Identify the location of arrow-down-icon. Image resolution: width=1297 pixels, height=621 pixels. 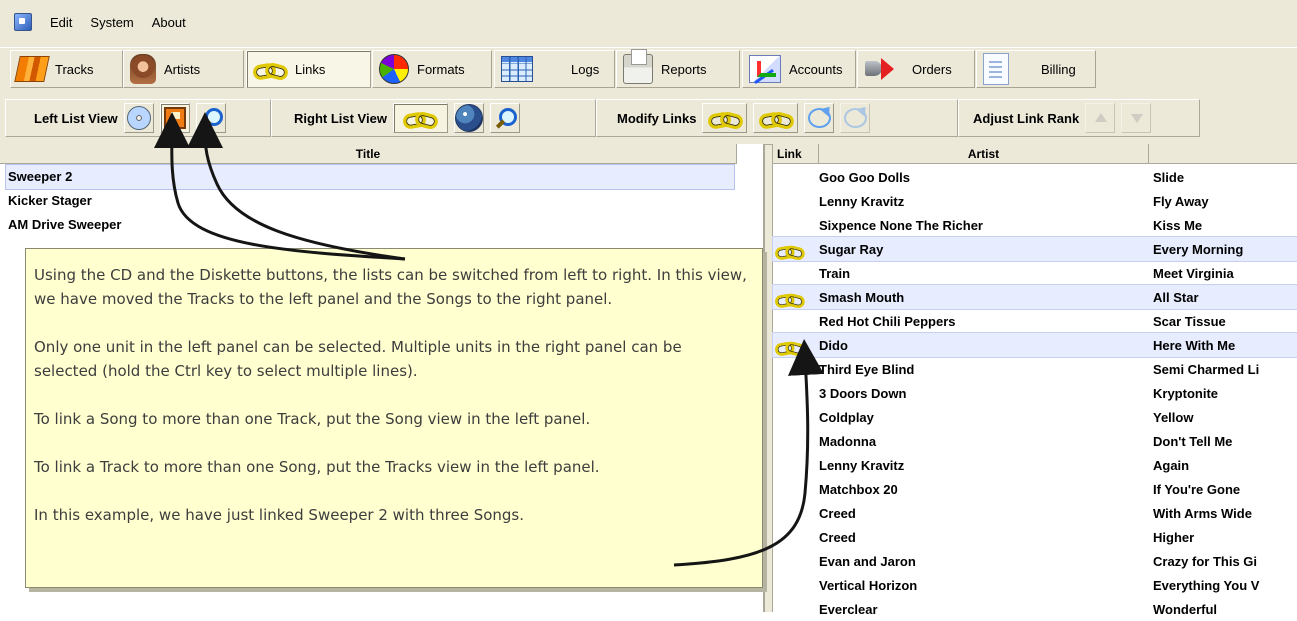
(1136, 118).